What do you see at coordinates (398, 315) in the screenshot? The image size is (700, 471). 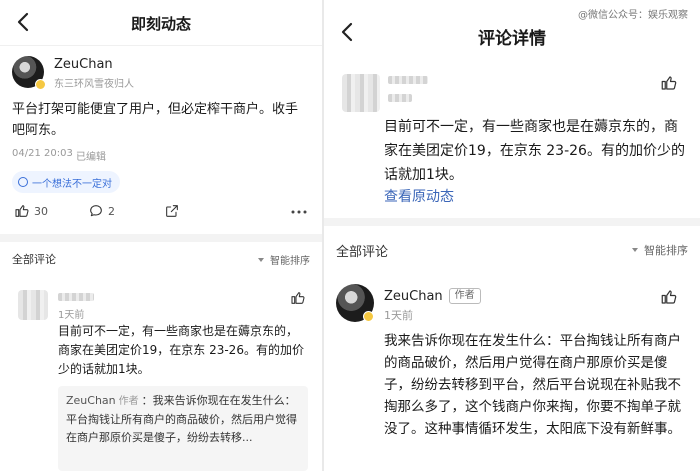 I see `reply-time: 1天前` at bounding box center [398, 315].